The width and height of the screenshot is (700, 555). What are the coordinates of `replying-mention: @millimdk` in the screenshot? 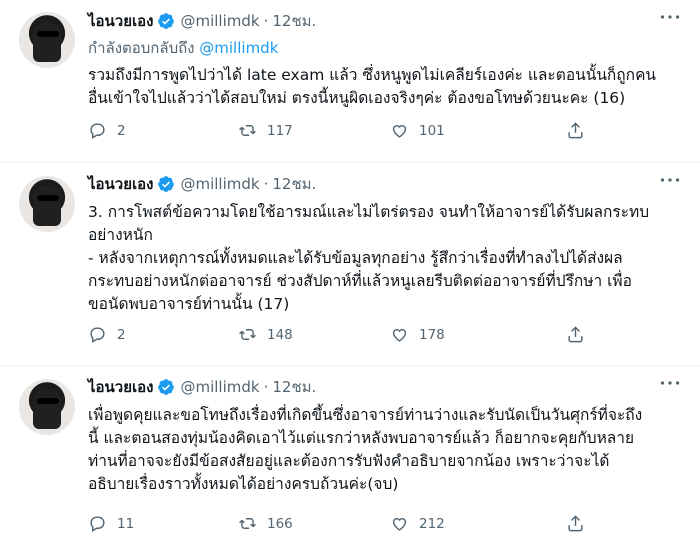 It's located at (238, 48).